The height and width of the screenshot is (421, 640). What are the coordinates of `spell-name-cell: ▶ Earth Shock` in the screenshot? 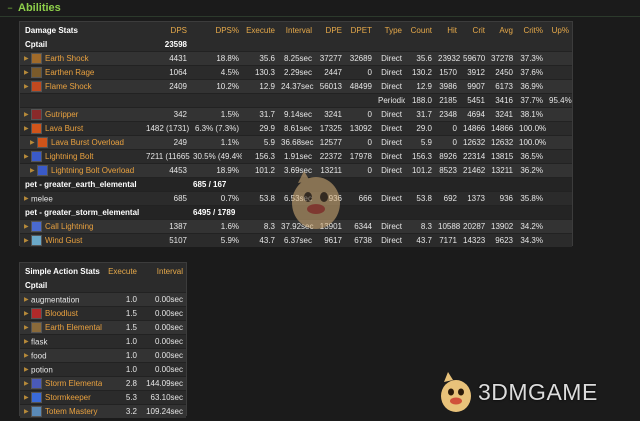 It's located at (81, 58).